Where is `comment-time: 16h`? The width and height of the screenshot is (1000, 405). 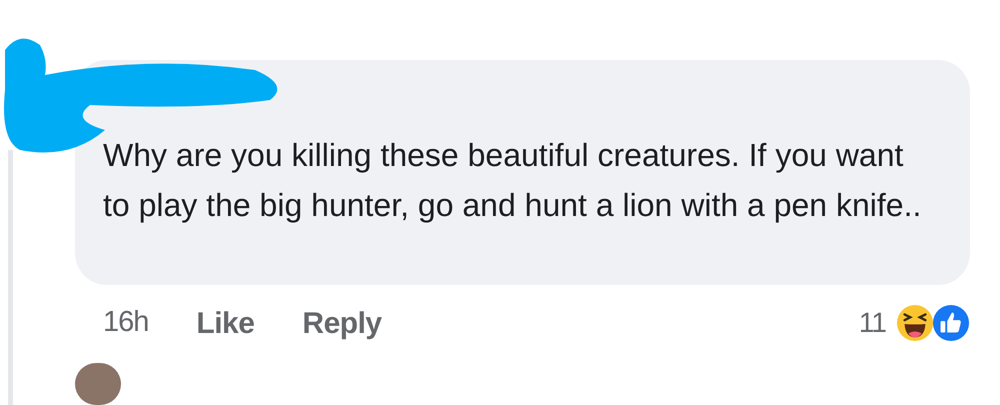
comment-time: 16h is located at coordinates (125, 322).